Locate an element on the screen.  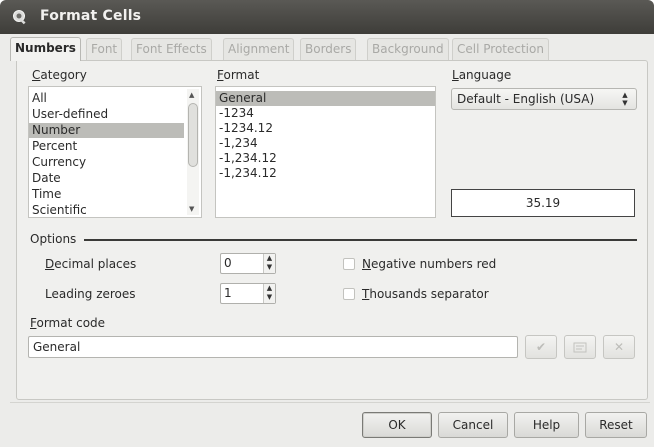
ok-button-label: OK is located at coordinates (397, 425).